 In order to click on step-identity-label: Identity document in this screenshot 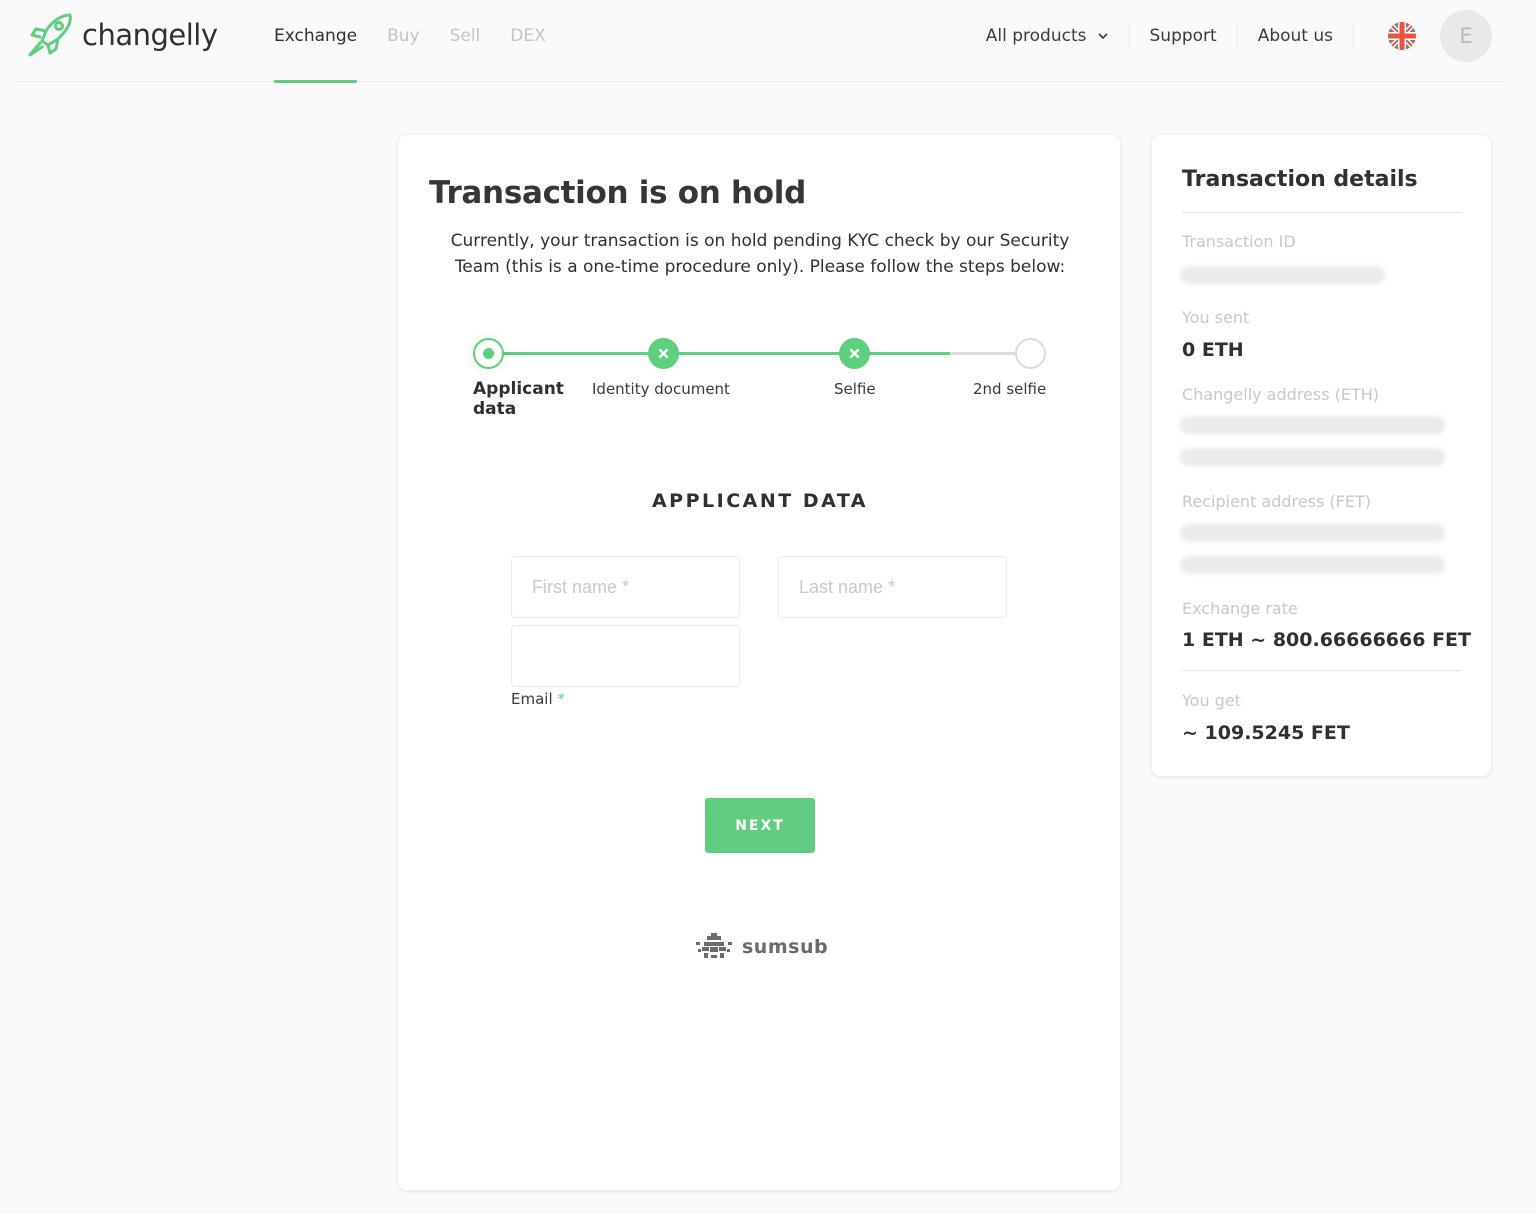, I will do `click(661, 389)`.